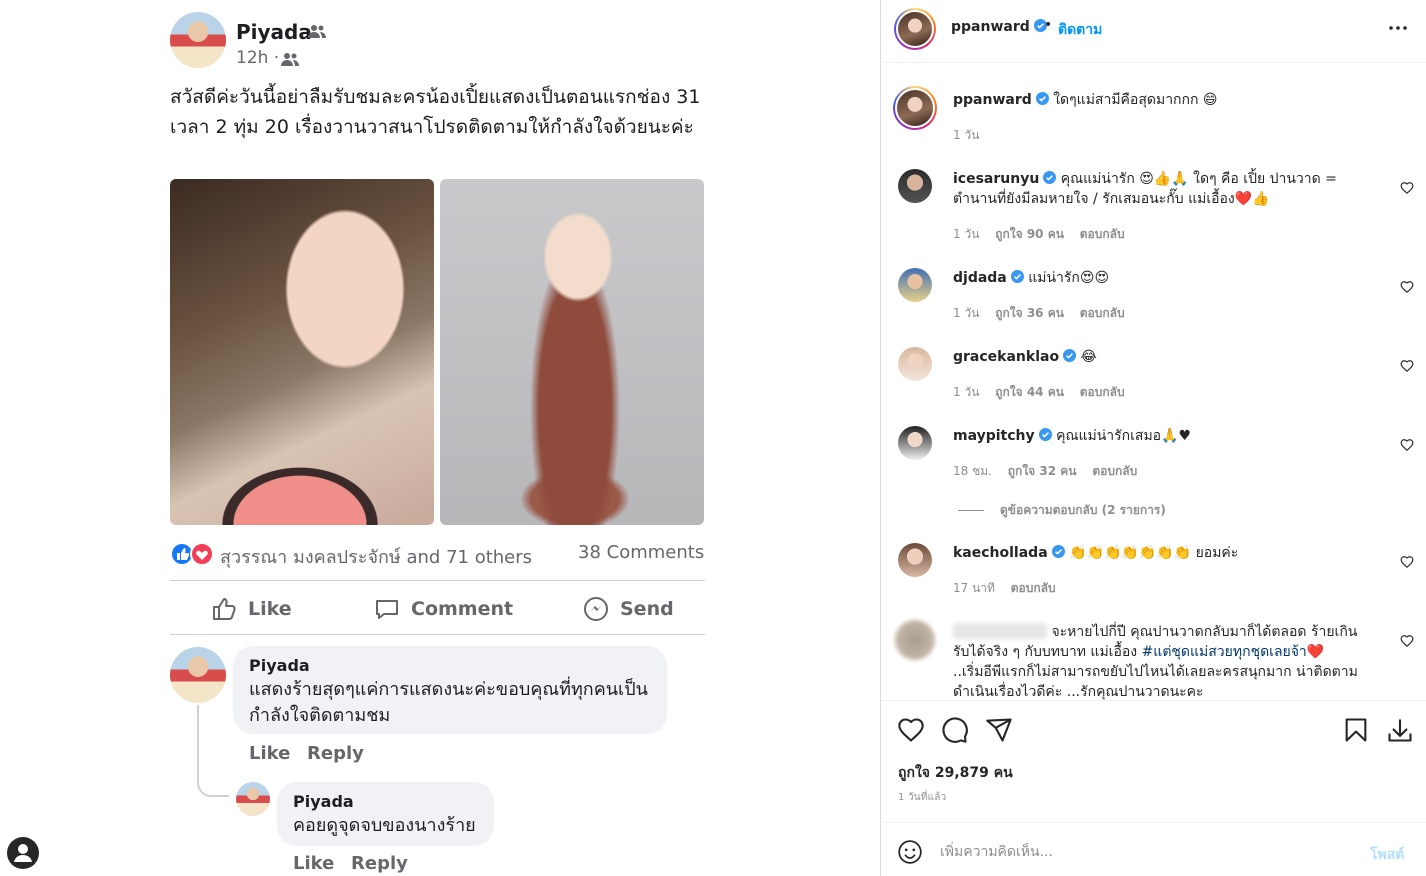  I want to click on ig-comment-meta: 1 วัน ถูกใจ 44 คน ตอบกลับ, so click(1045, 392).